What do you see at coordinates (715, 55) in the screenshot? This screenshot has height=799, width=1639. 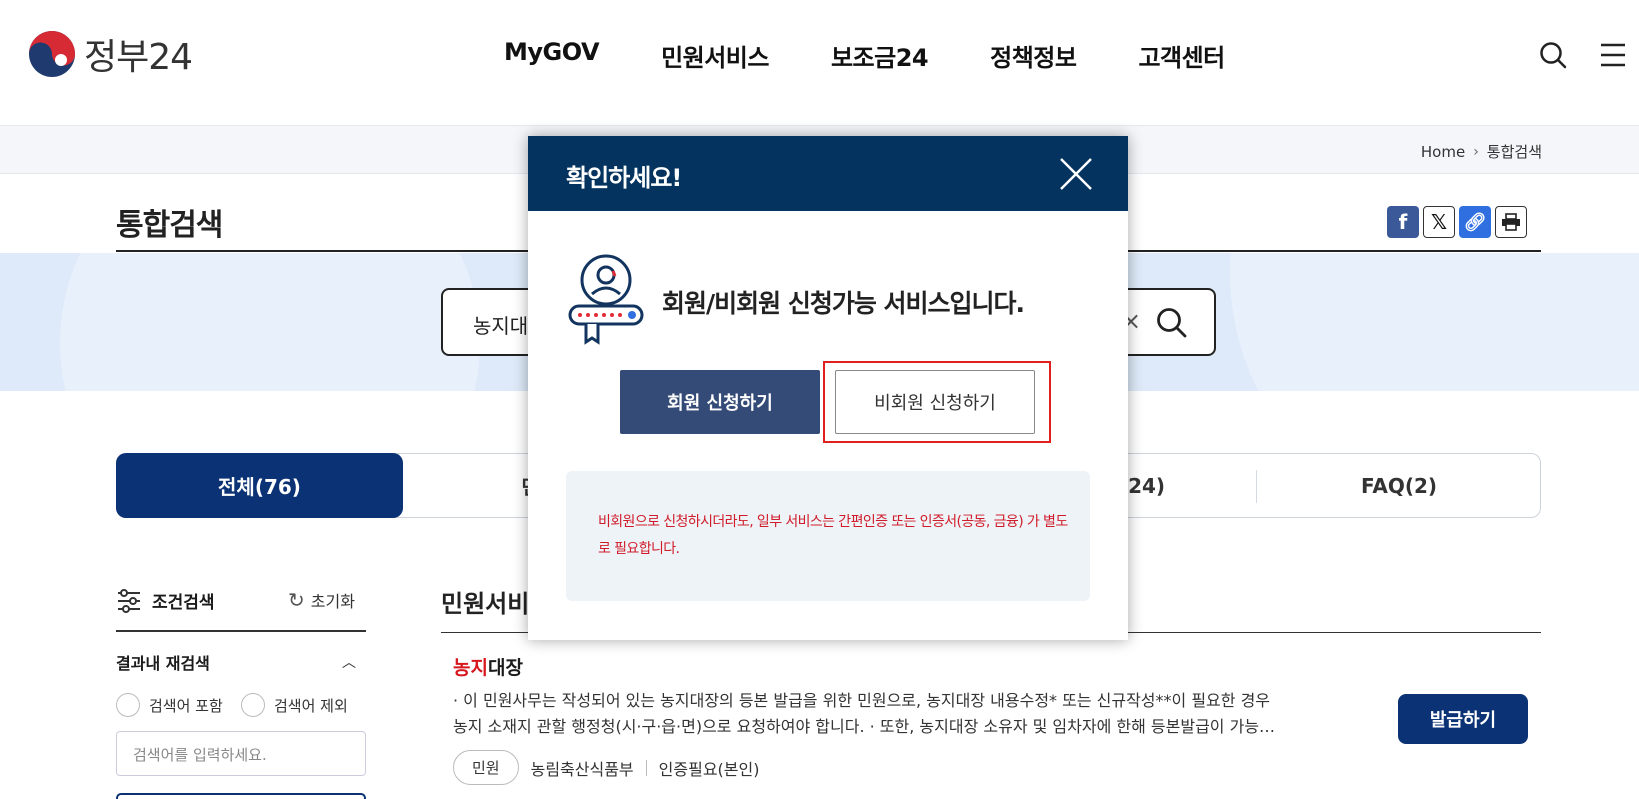 I see `nav-civil-service: 민원서비스` at bounding box center [715, 55].